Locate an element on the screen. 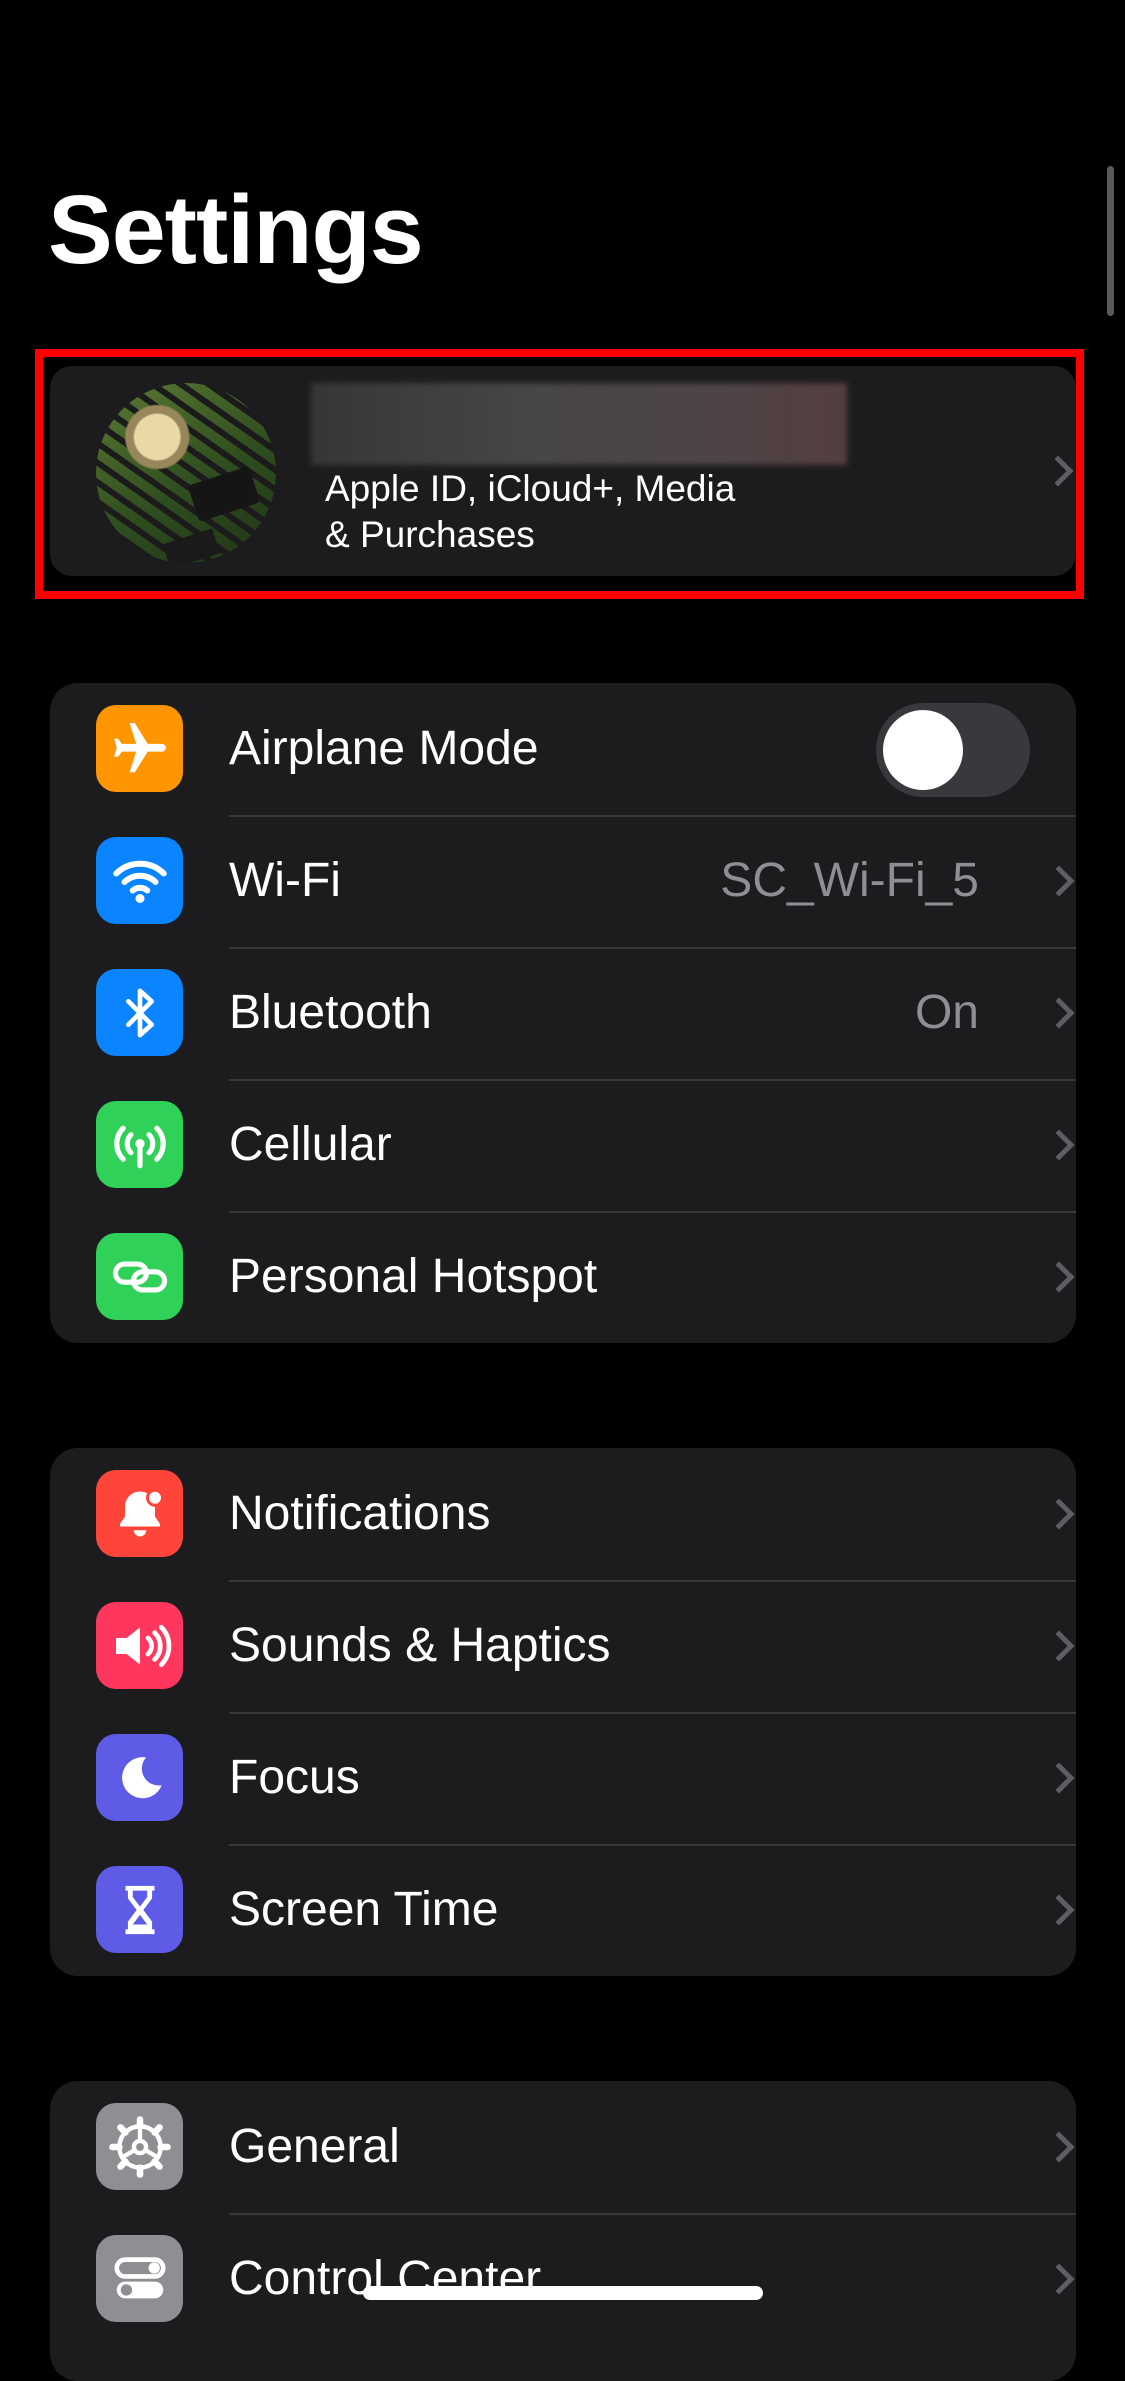 The image size is (1125, 2381). bluetooth-label: Bluetooth is located at coordinates (330, 1012).